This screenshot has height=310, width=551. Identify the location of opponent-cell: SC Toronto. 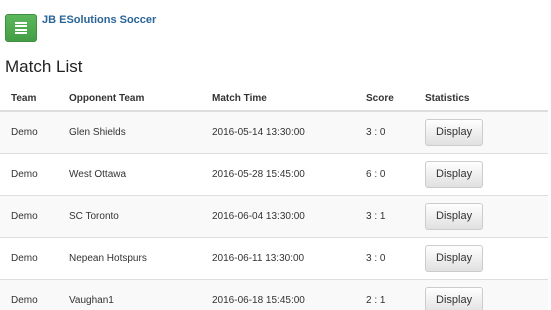
(129, 216).